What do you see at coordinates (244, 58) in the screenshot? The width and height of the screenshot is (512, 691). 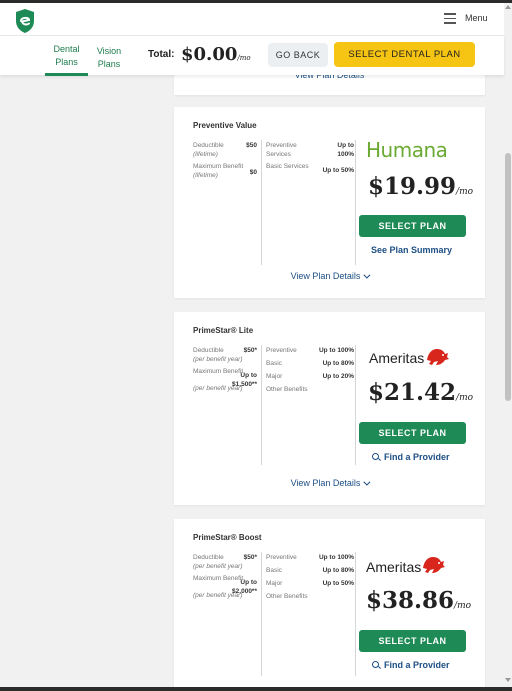 I see `total-suffix: /mo` at bounding box center [244, 58].